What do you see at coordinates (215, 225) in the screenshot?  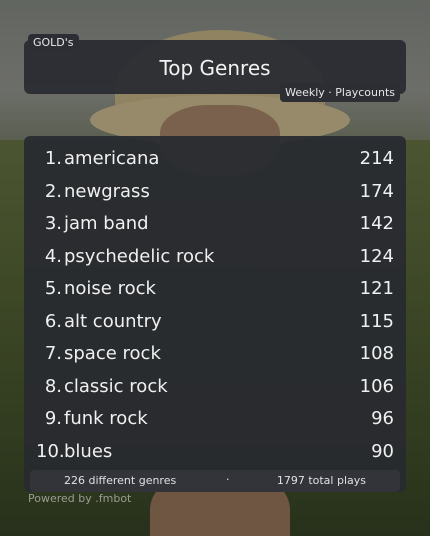 I see `list-item: 3. jam band 142` at bounding box center [215, 225].